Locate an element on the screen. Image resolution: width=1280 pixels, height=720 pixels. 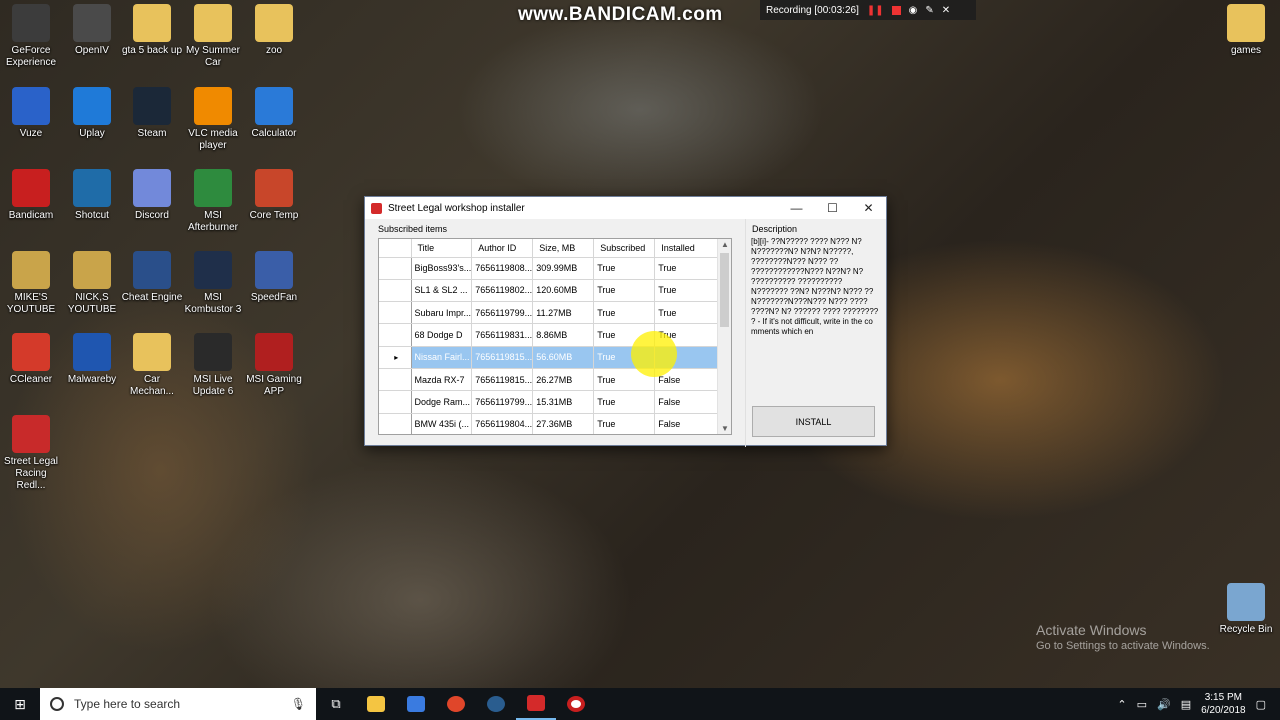
stop-icon is located at coordinates (896, 10).